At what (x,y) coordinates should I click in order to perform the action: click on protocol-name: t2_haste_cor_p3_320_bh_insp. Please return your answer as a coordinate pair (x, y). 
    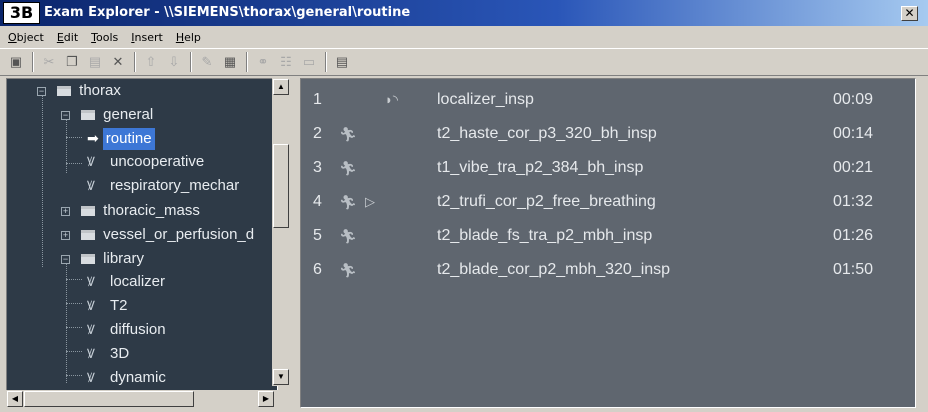
    Looking at the image, I should click on (547, 133).